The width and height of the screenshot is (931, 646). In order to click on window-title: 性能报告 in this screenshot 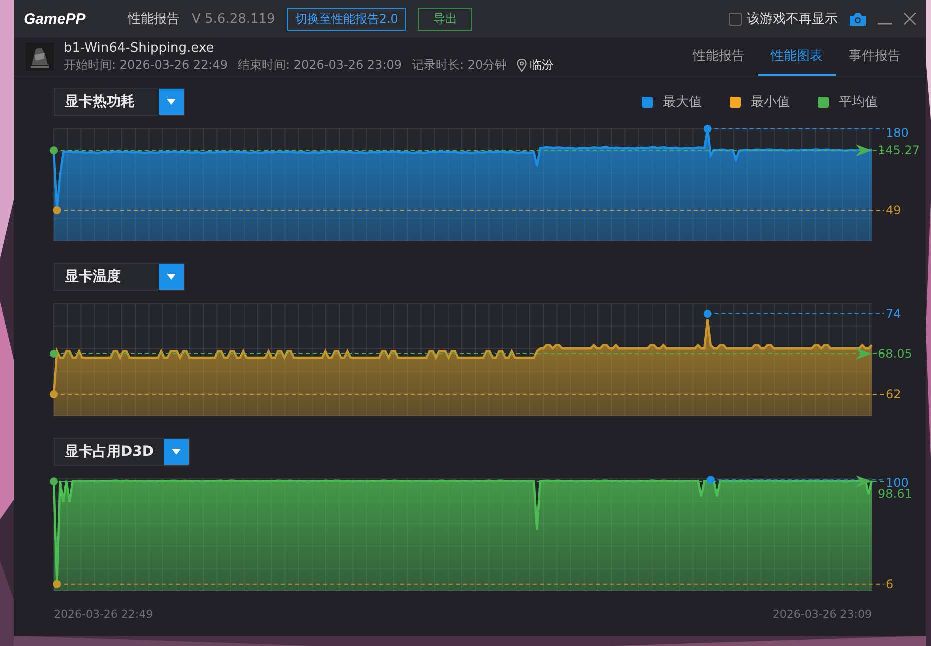, I will do `click(154, 19)`.